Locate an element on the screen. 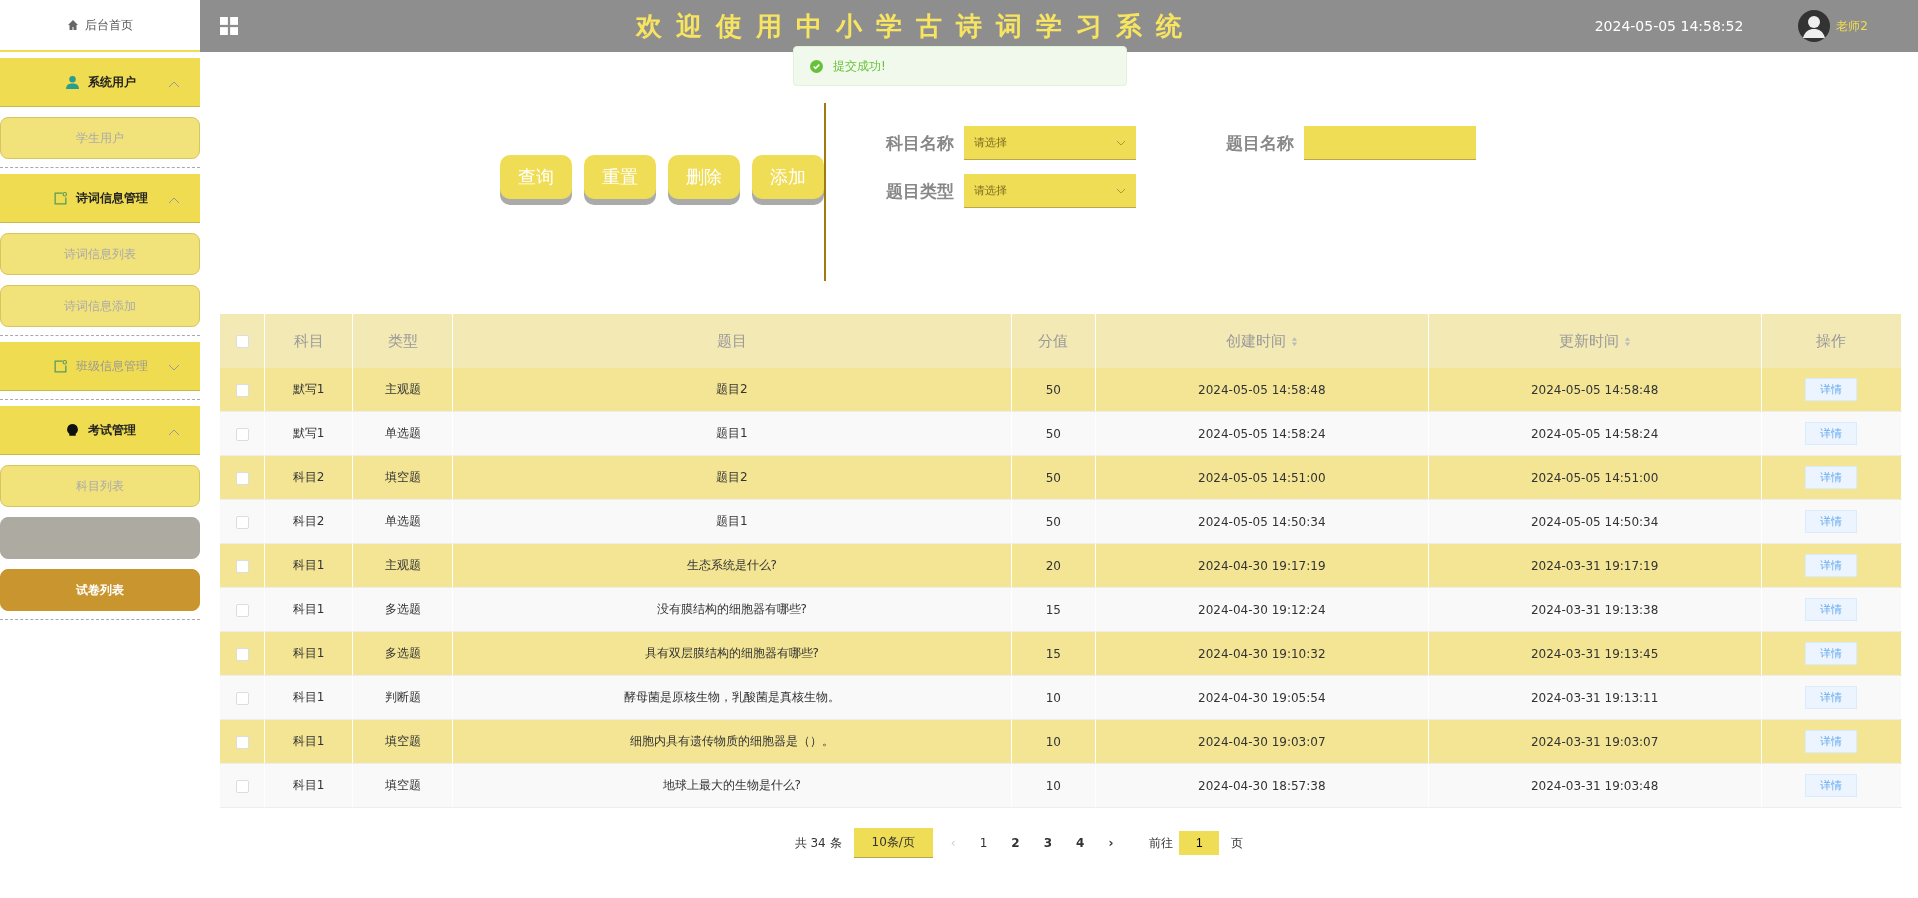 Image resolution: width=1918 pixels, height=898 pixels. table-cell: 题目2 is located at coordinates (732, 390).